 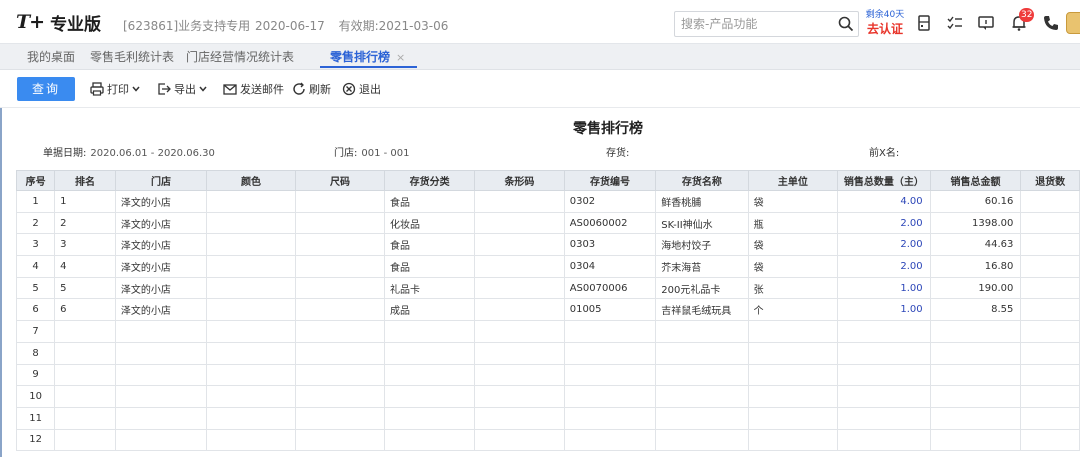 I want to click on column-header: 主单位, so click(x=793, y=180).